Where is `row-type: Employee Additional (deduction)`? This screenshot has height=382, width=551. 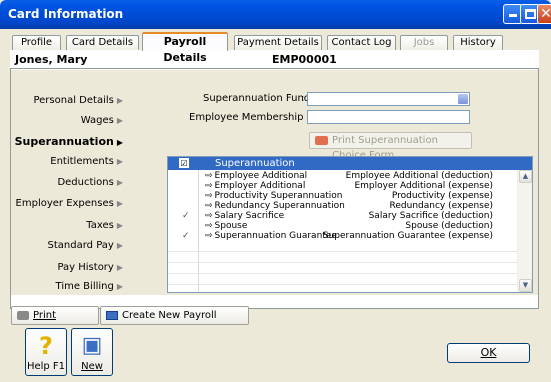
row-type: Employee Additional (deduction) is located at coordinates (419, 176).